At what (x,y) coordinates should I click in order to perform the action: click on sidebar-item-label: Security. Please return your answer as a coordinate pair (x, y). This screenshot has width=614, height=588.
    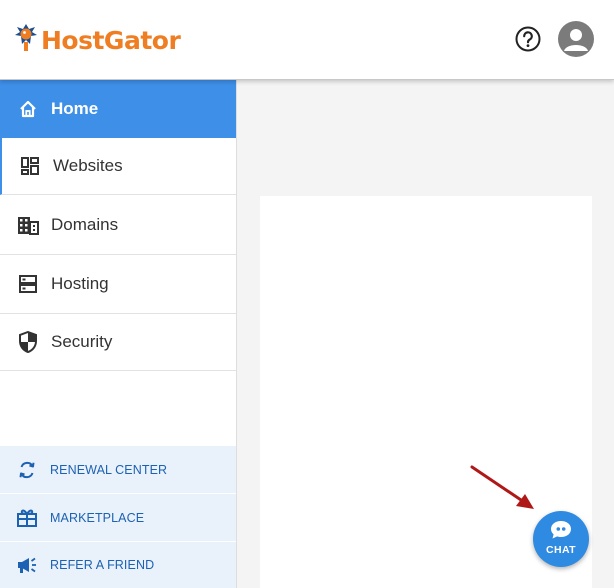
    Looking at the image, I should click on (82, 341).